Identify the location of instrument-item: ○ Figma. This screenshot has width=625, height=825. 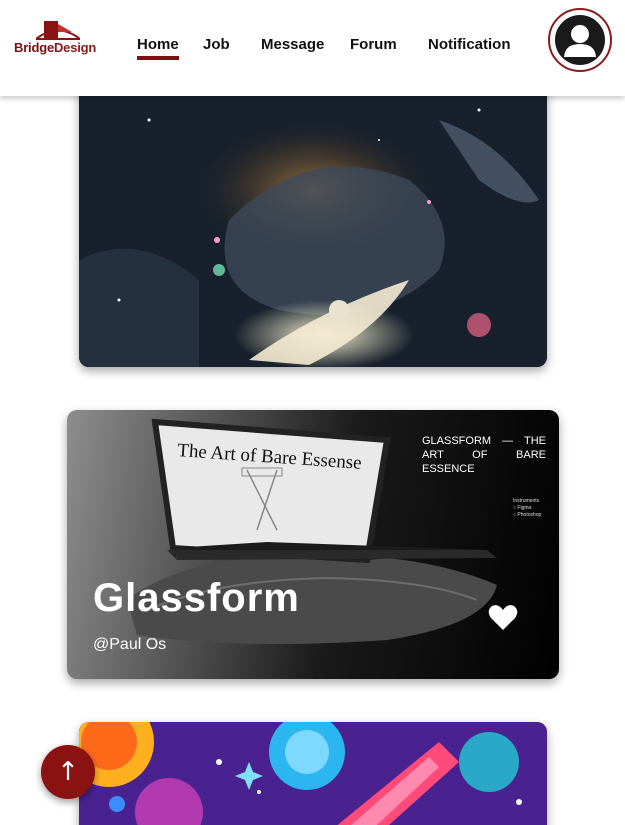
(522, 508).